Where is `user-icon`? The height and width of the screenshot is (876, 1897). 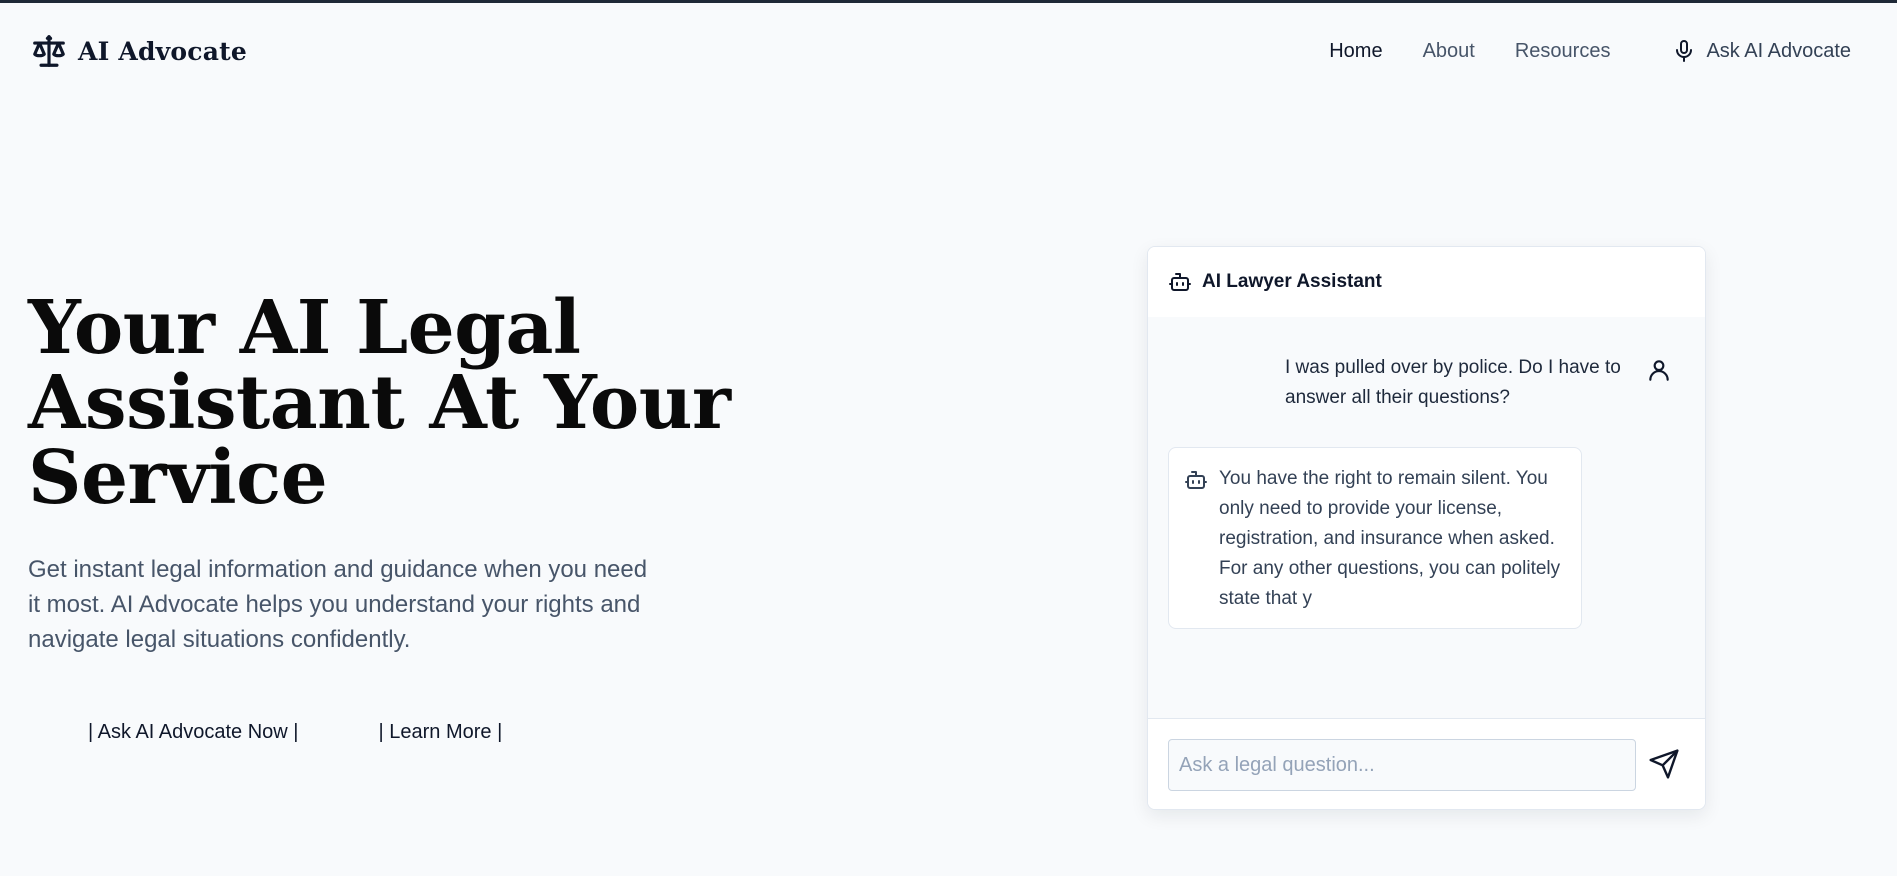 user-icon is located at coordinates (1659, 370).